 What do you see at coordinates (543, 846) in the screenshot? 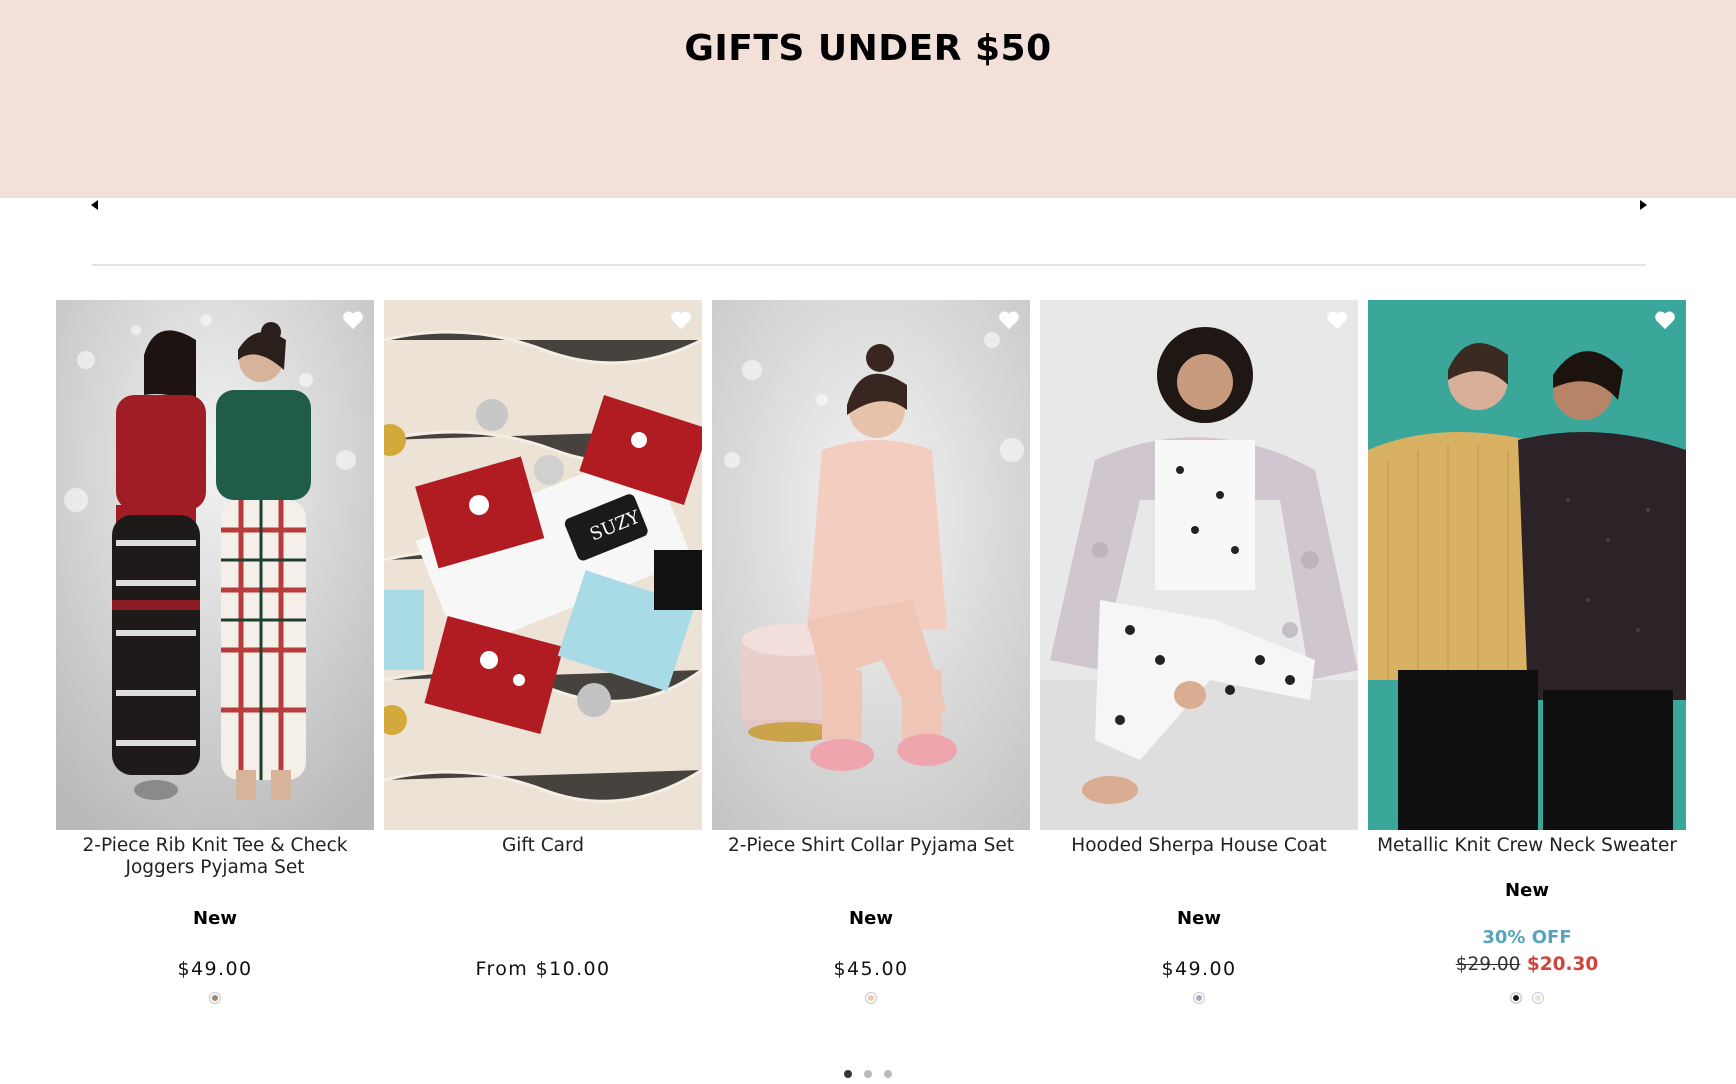
I see `product-name: Gift Card` at bounding box center [543, 846].